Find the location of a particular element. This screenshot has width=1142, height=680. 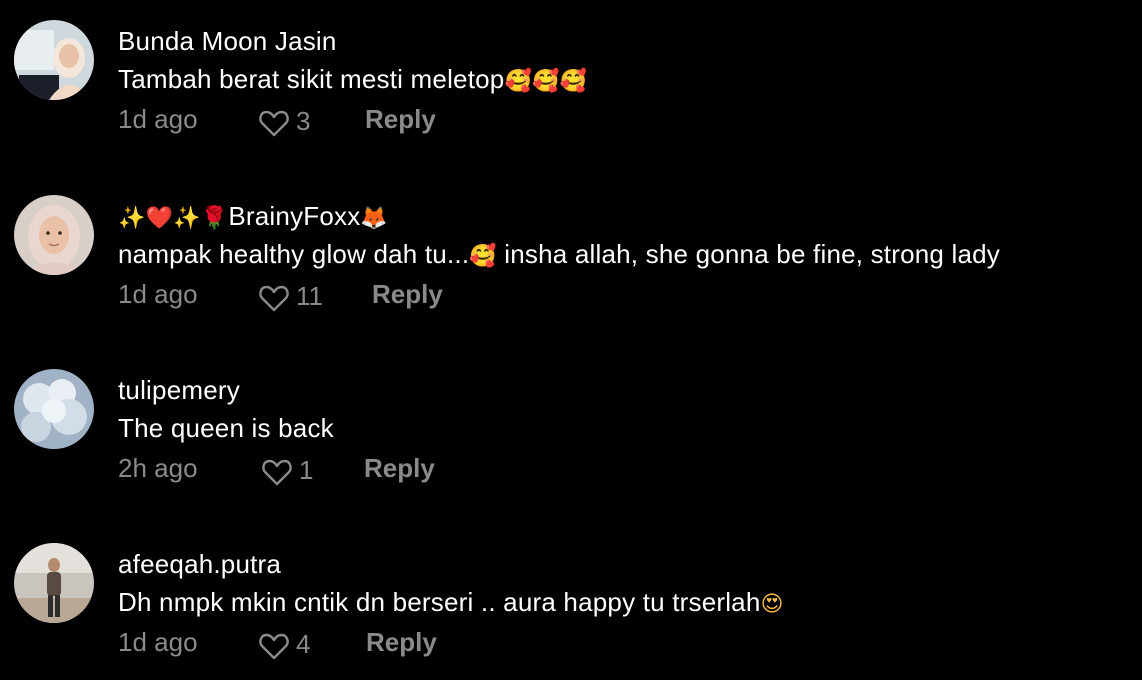

comment-username: Bunda Moon Jasin is located at coordinates (227, 41).